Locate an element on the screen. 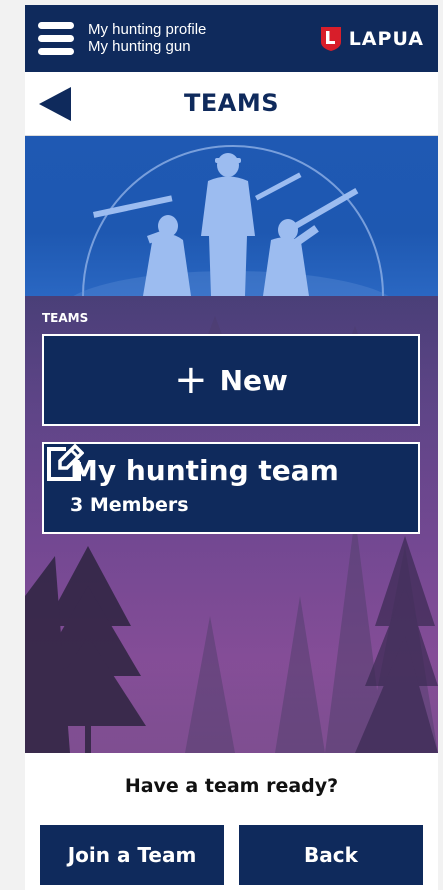  section-label-teams: TEAMS is located at coordinates (65, 318).